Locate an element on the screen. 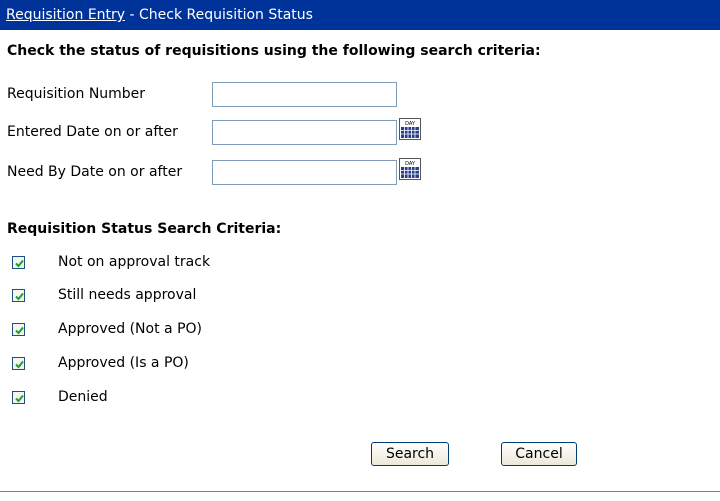 Image resolution: width=720 pixels, height=501 pixels. denied-label: Denied is located at coordinates (83, 397).